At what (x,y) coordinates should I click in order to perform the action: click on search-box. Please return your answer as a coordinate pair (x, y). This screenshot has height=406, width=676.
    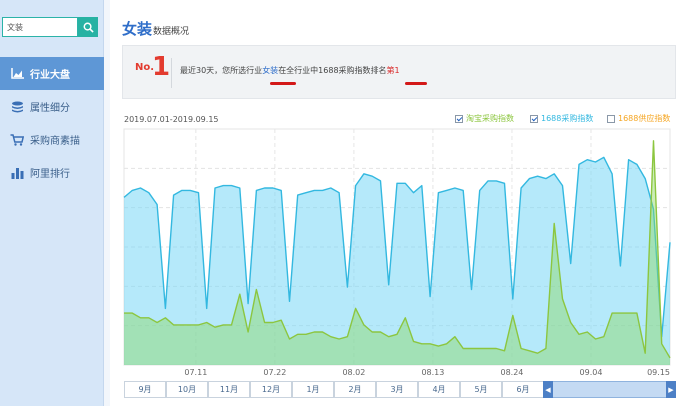
    Looking at the image, I should click on (50, 27).